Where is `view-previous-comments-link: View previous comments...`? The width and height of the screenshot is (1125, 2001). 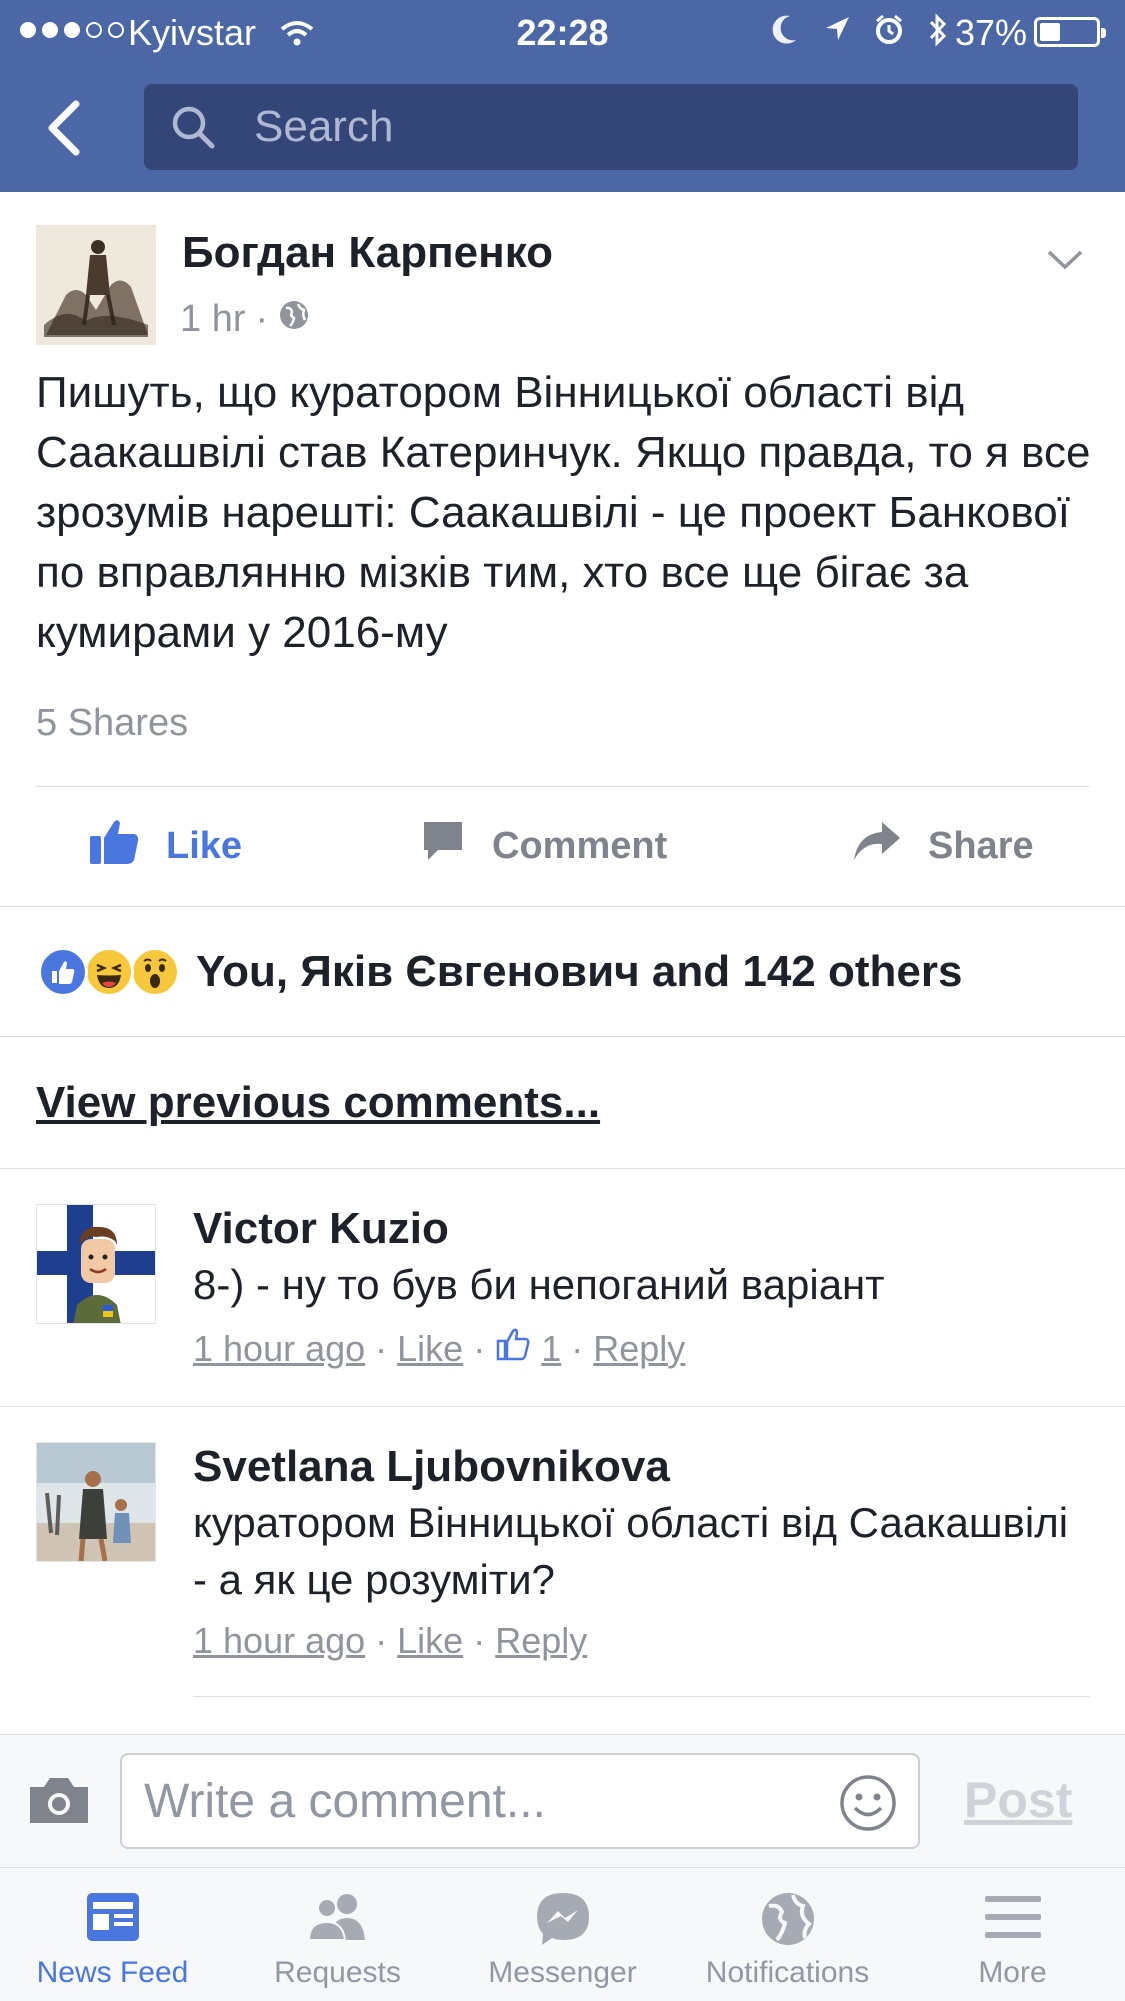 view-previous-comments-link: View previous comments... is located at coordinates (318, 1103).